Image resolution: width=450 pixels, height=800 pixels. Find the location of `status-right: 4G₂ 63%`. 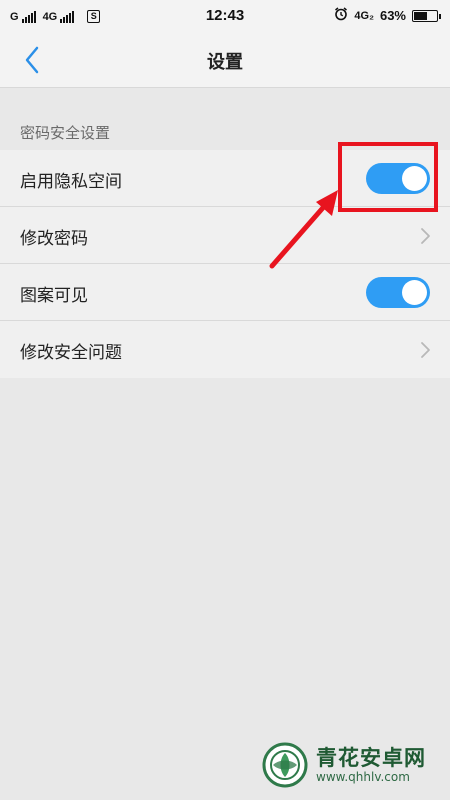

status-right: 4G₂ 63% is located at coordinates (387, 15).